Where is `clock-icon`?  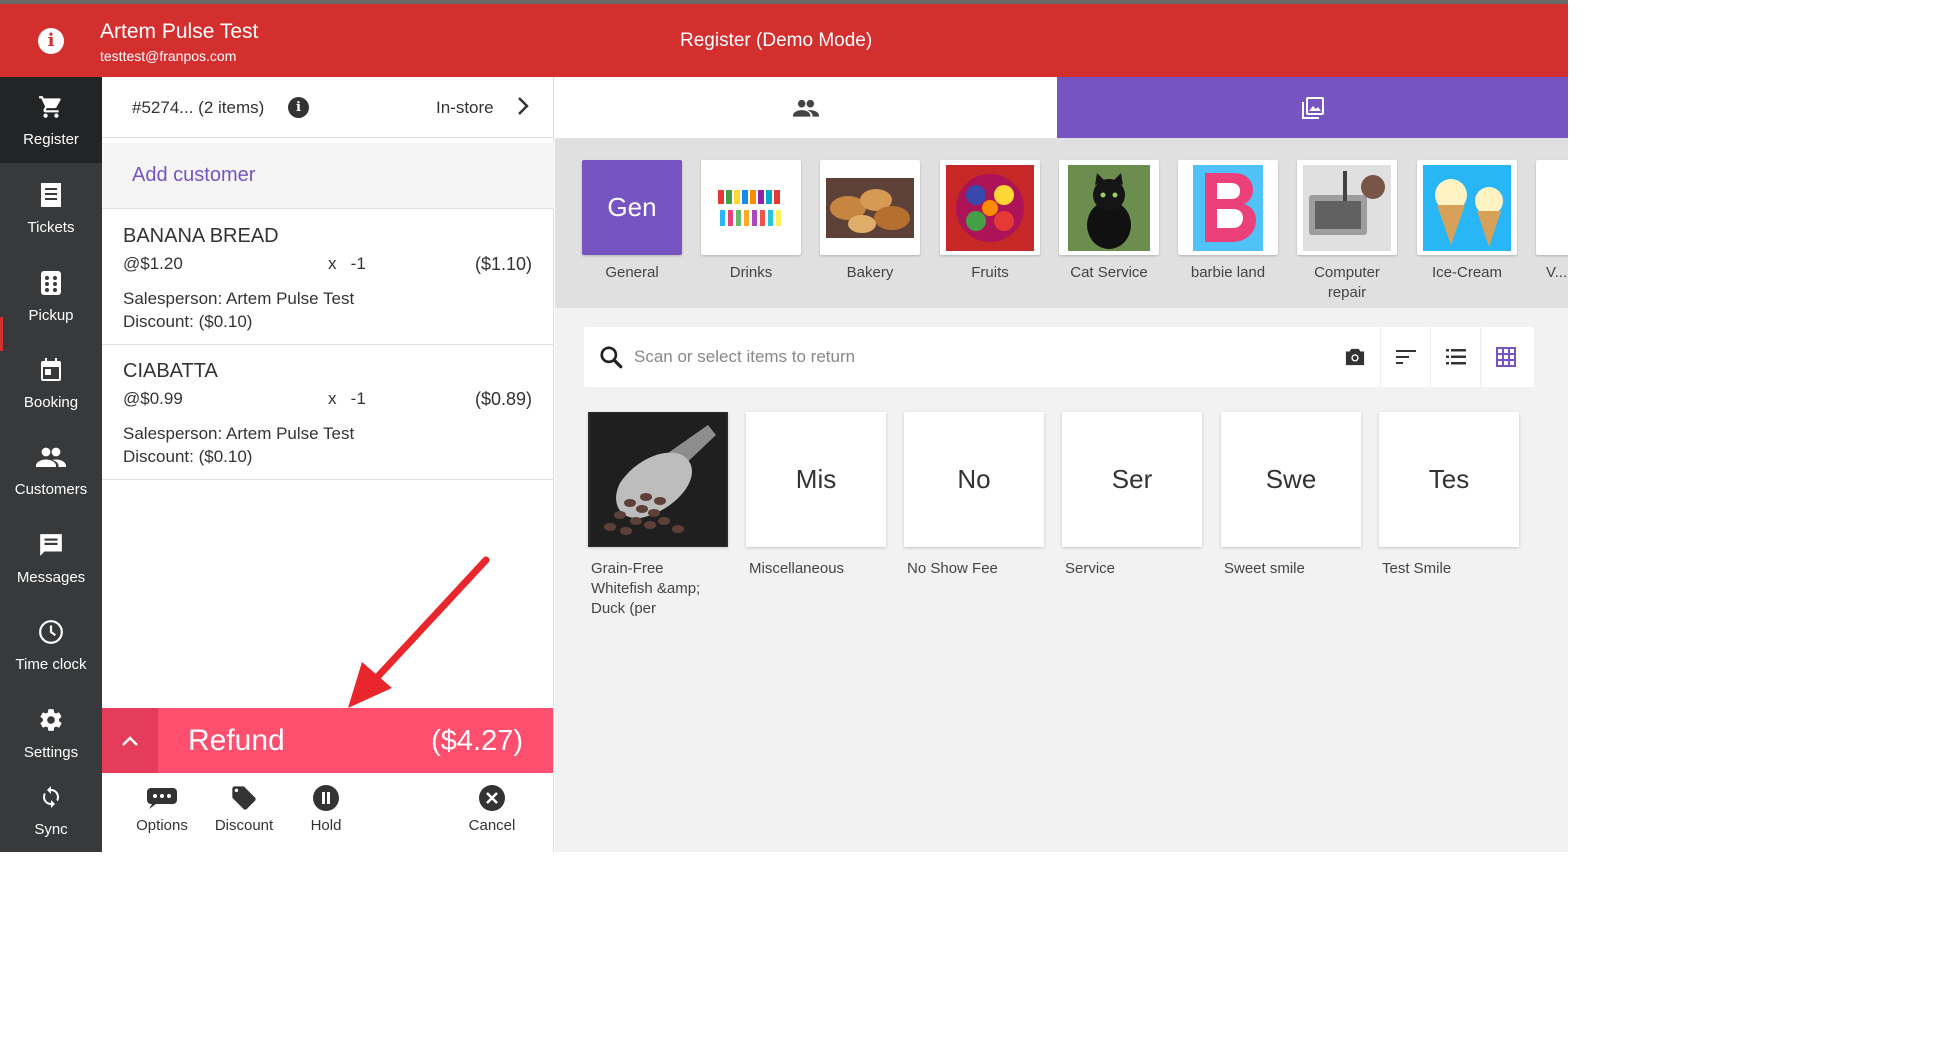 clock-icon is located at coordinates (51, 632).